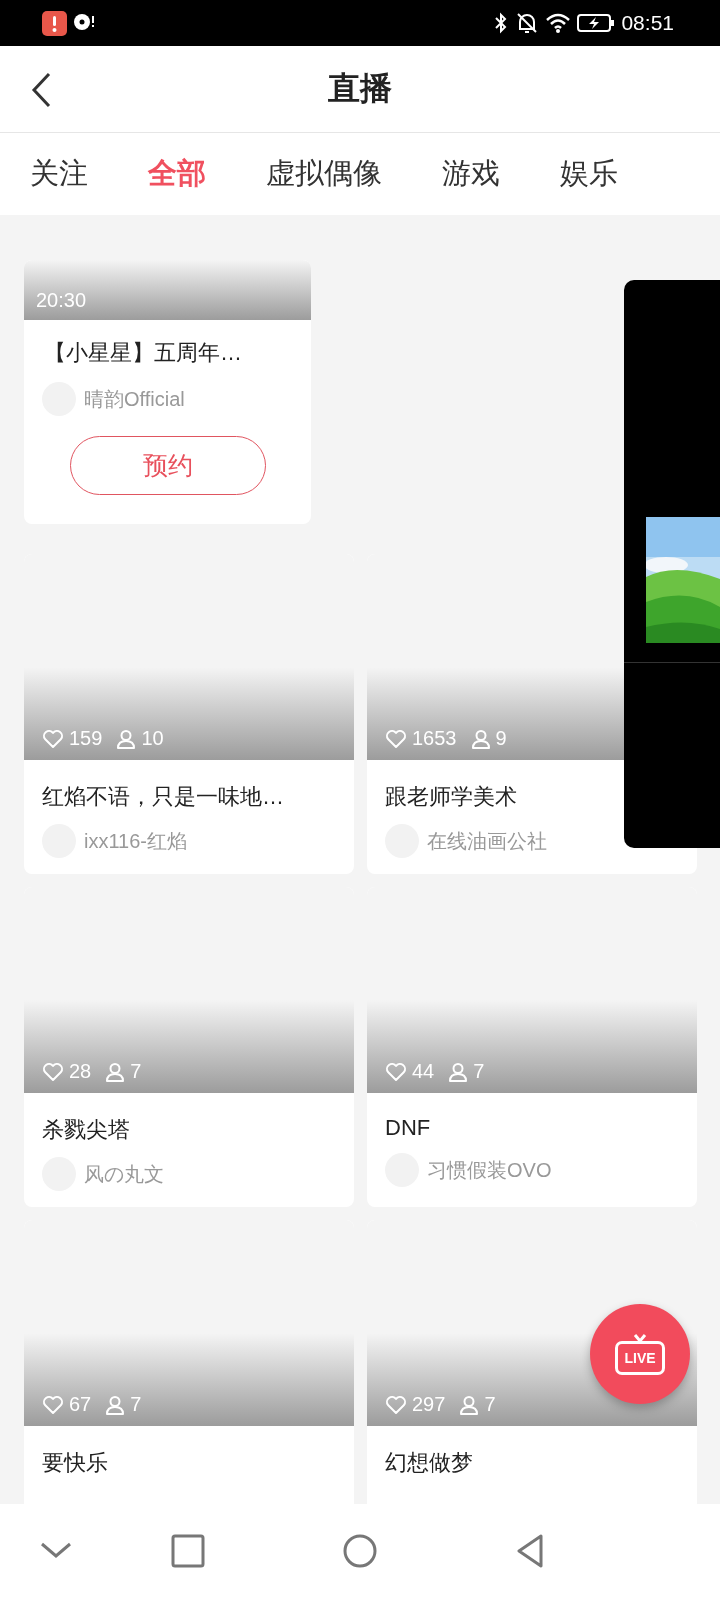 The height and width of the screenshot is (1600, 720). What do you see at coordinates (324, 174) in the screenshot?
I see `category-tab: 虚拟偶像` at bounding box center [324, 174].